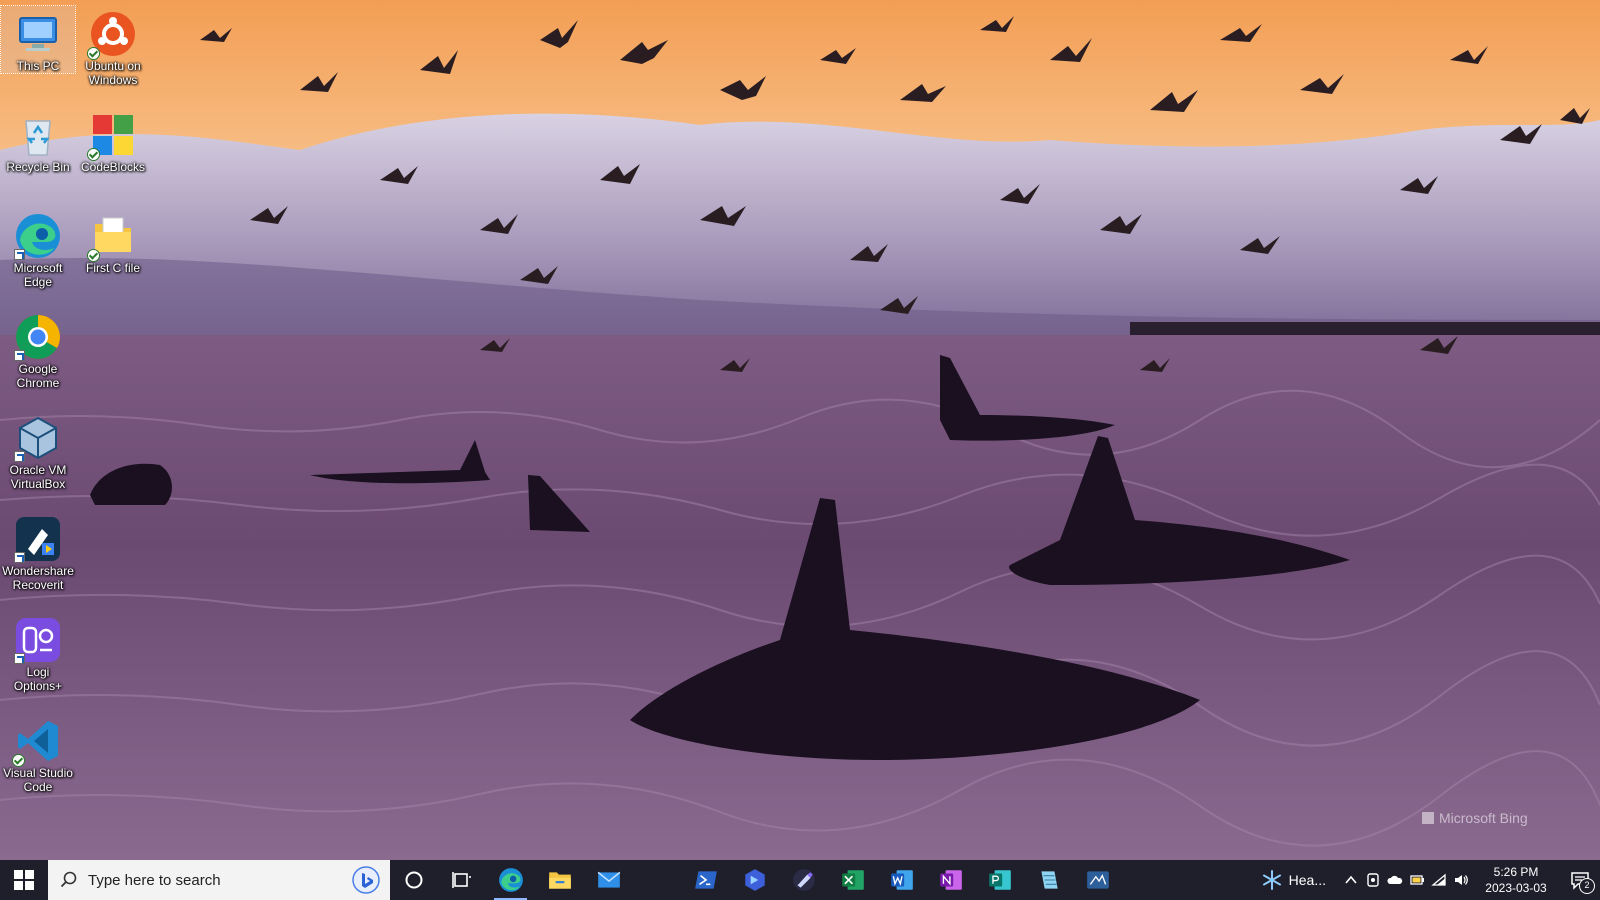  I want to click on desktop-icon-chrome: Google Chrome, so click(38, 349).